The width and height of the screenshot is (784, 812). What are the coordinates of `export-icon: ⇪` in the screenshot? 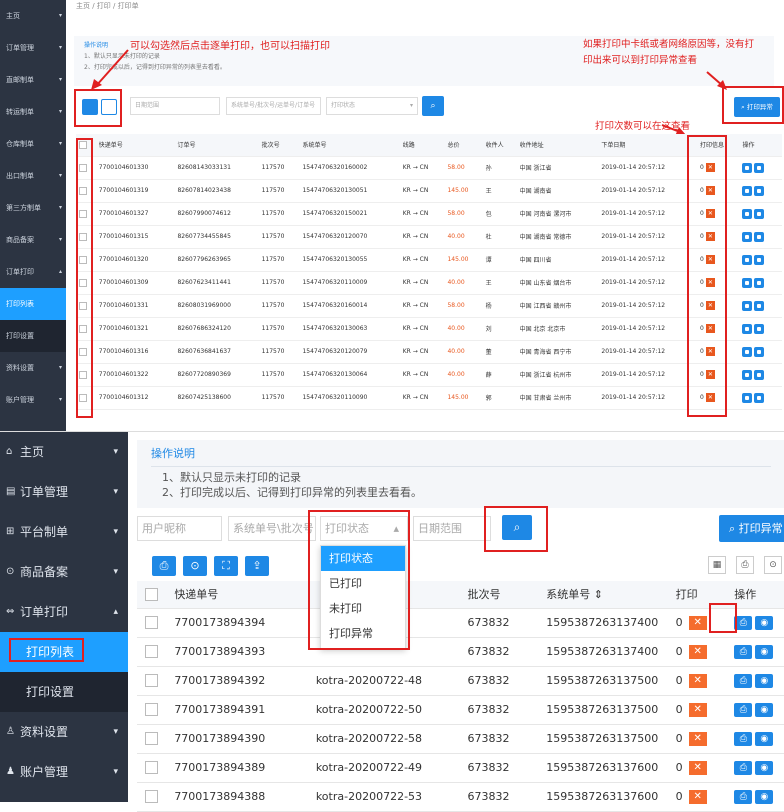 It's located at (257, 566).